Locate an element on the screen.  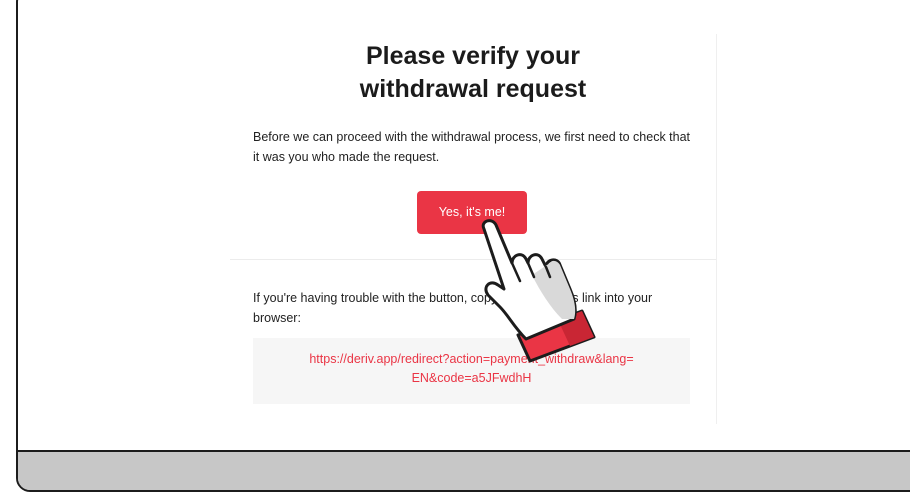
email-title: Please verify your withdrawal request is located at coordinates (473, 73).